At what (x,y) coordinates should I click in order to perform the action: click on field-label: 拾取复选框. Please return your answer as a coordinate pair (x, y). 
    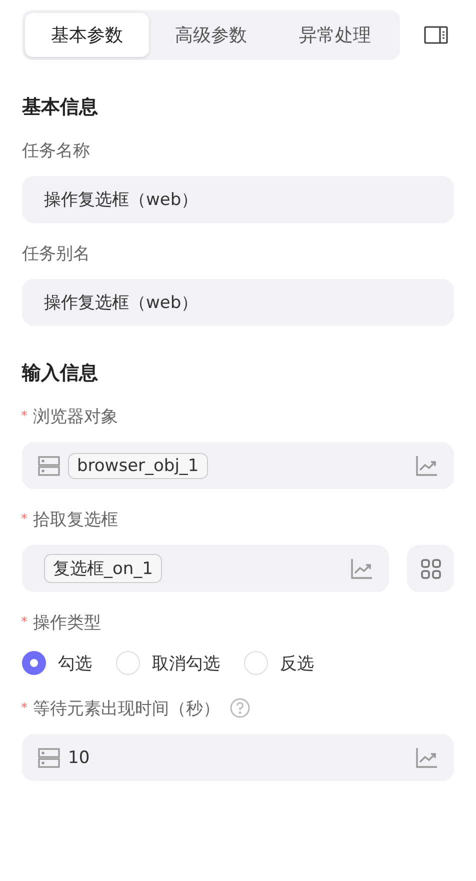
    Looking at the image, I should click on (75, 519).